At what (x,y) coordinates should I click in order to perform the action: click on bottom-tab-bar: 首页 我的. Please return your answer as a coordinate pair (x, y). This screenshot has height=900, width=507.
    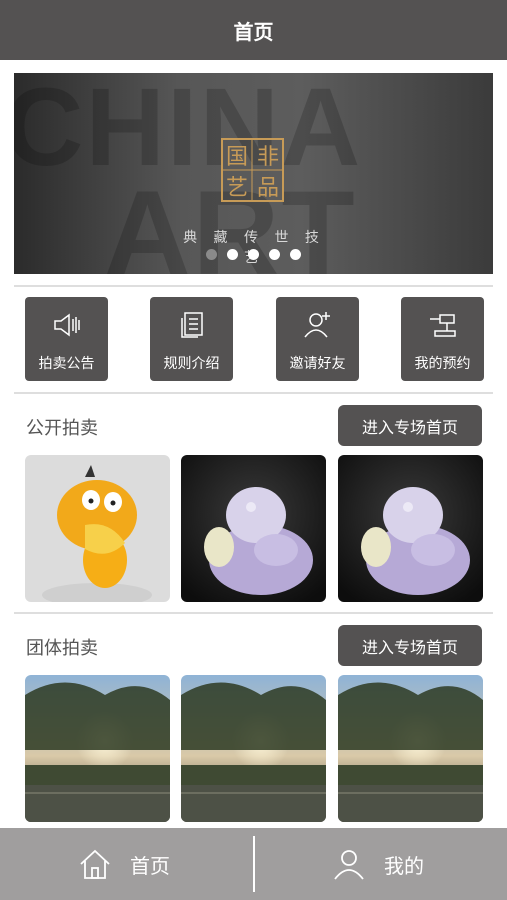
    Looking at the image, I should click on (253, 864).